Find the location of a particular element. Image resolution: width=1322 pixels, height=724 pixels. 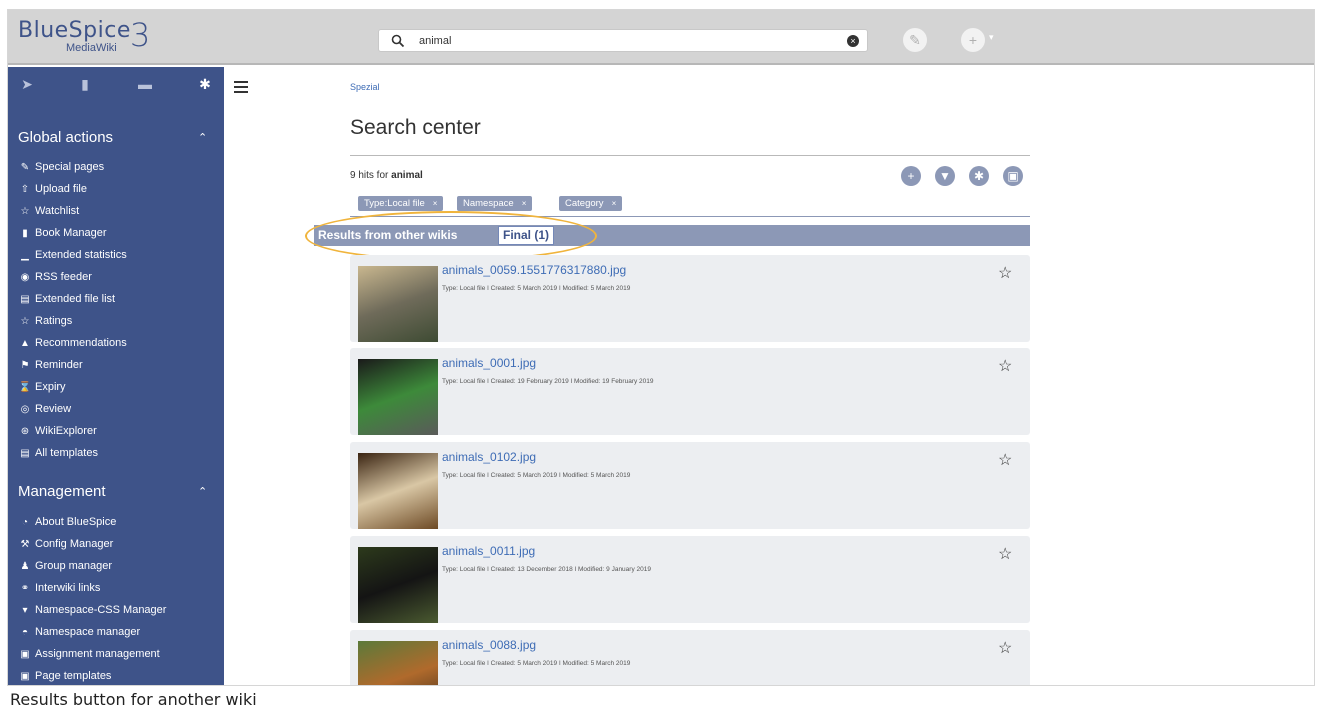

sidebar-item-rss-feeder: ◉ RSS feeder is located at coordinates (55, 281).